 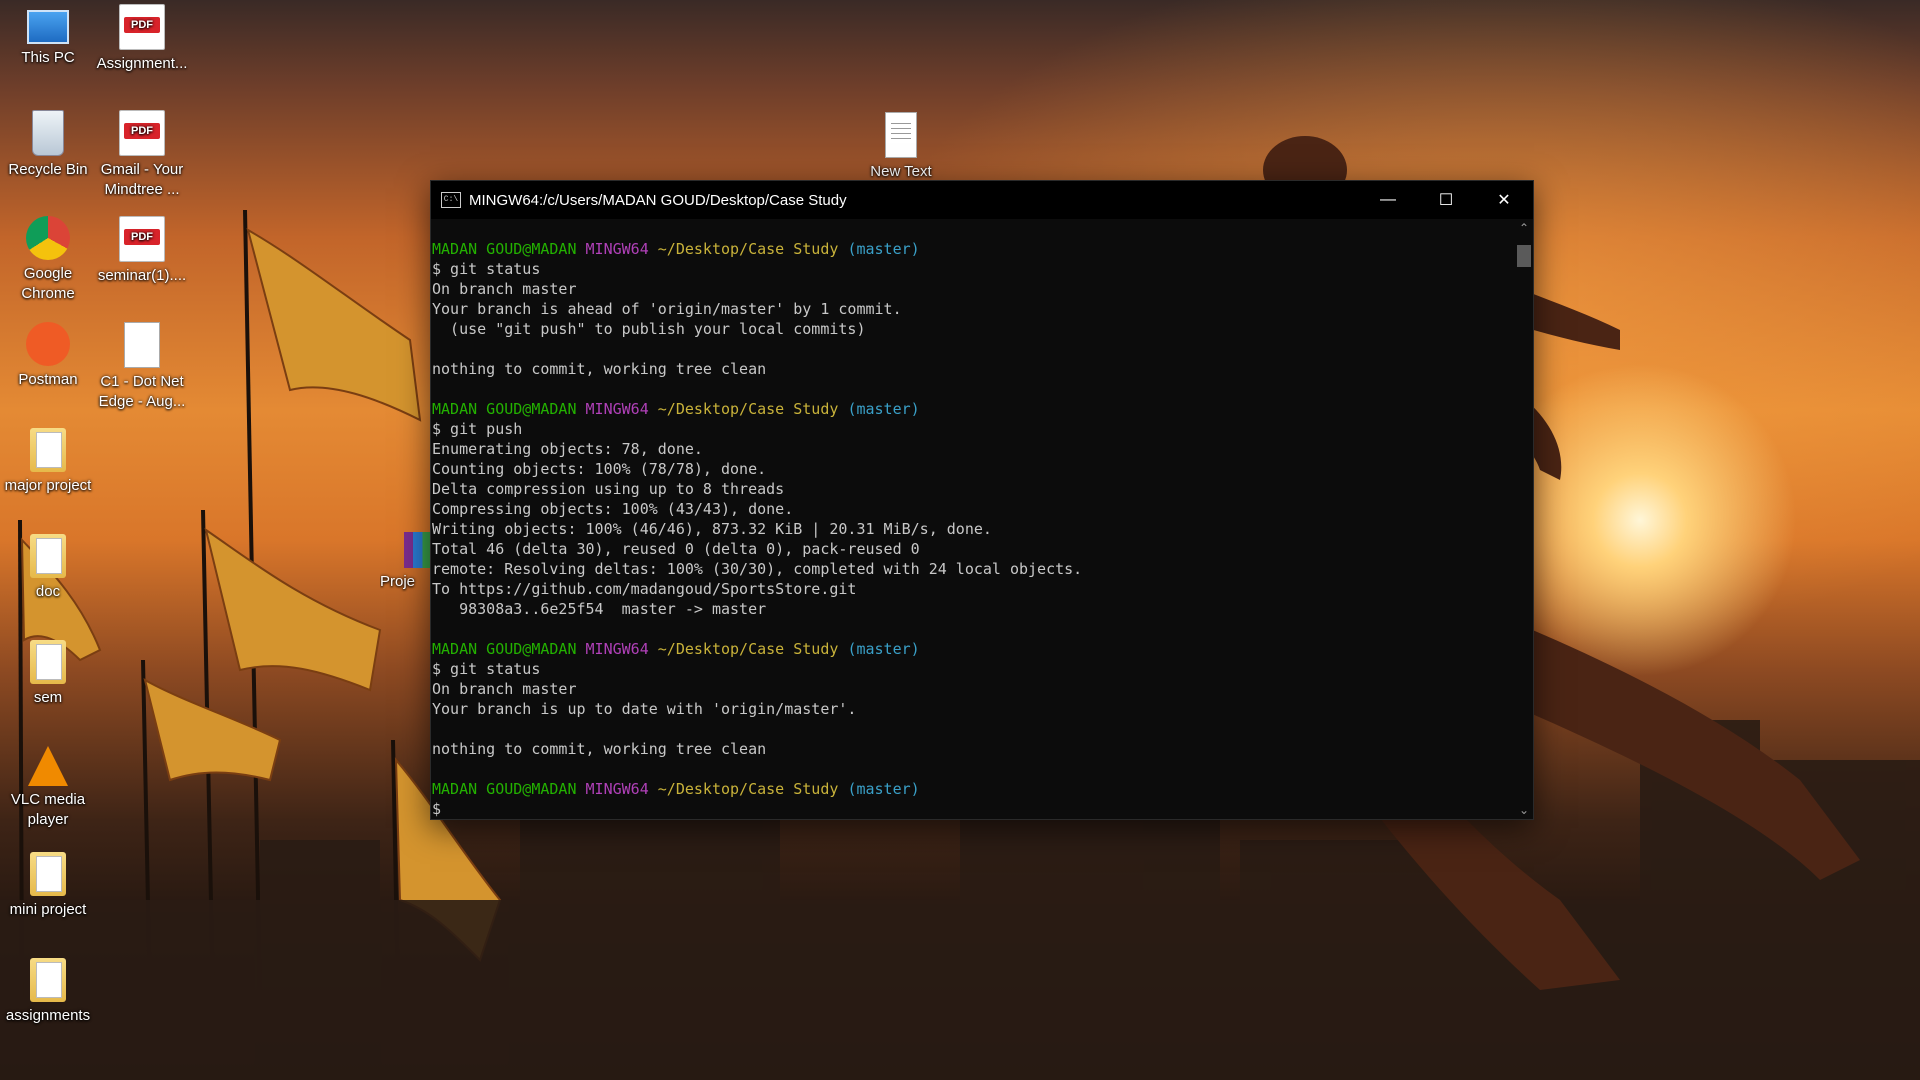 What do you see at coordinates (1524, 228) in the screenshot?
I see `scroll-up-icon: ⌃` at bounding box center [1524, 228].